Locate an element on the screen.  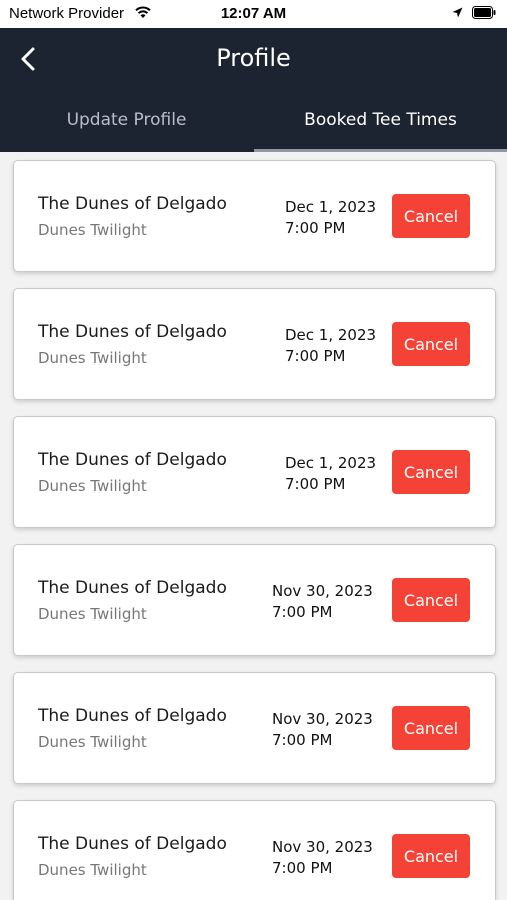
status-bar: Network Provider 12:07 AM is located at coordinates (253, 14).